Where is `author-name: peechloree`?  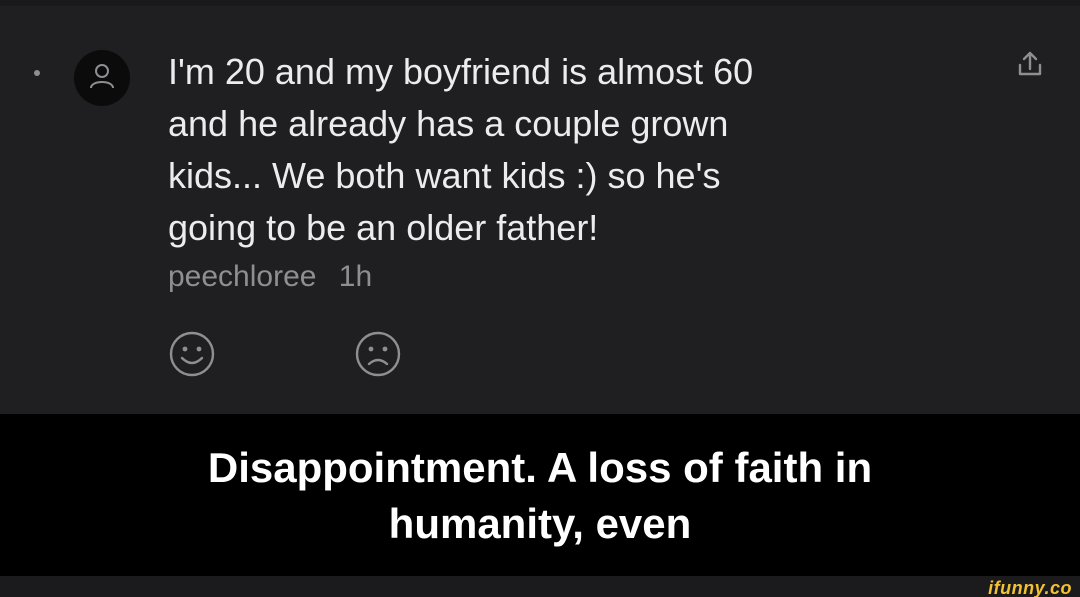 author-name: peechloree is located at coordinates (242, 276).